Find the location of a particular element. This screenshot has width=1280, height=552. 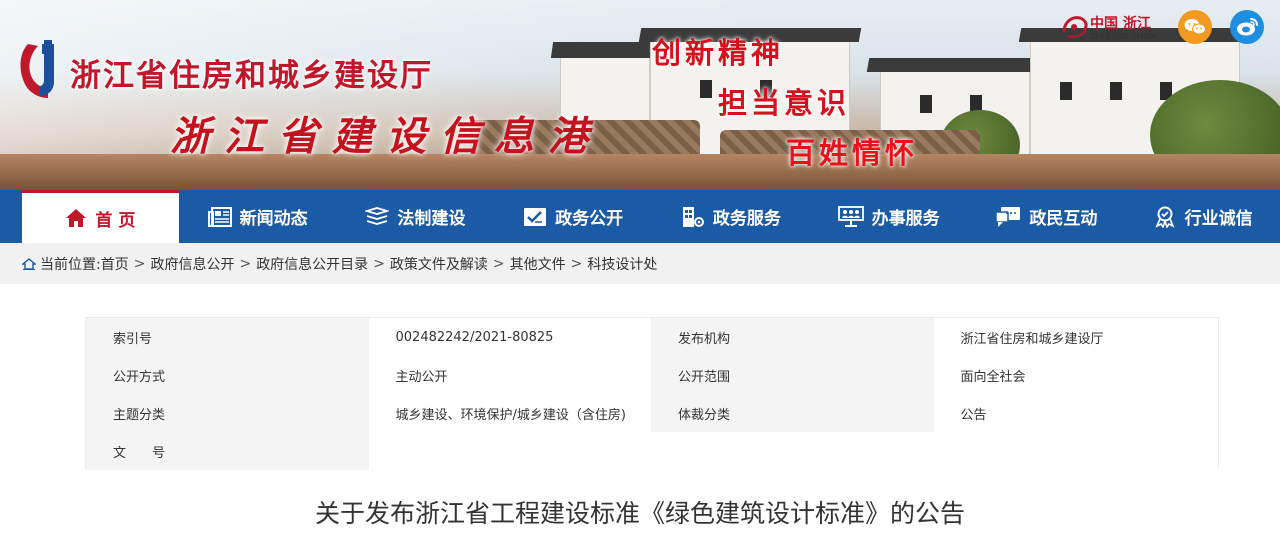

nav-item-news: 新闻动态 is located at coordinates (258, 216).